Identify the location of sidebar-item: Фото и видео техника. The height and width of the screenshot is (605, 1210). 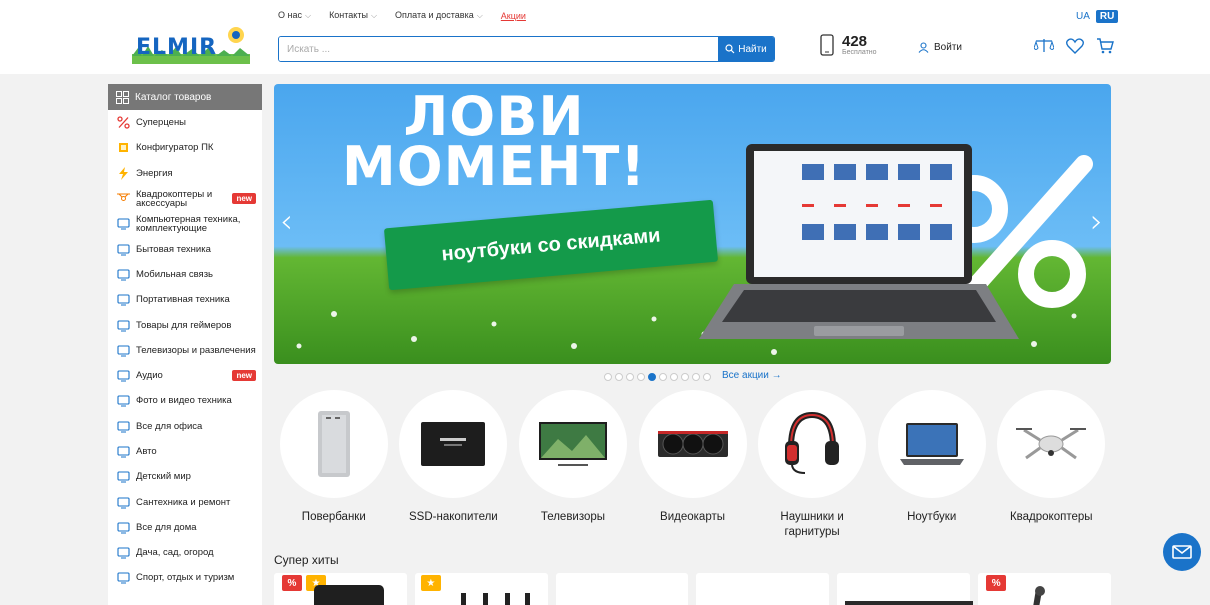
(185, 400).